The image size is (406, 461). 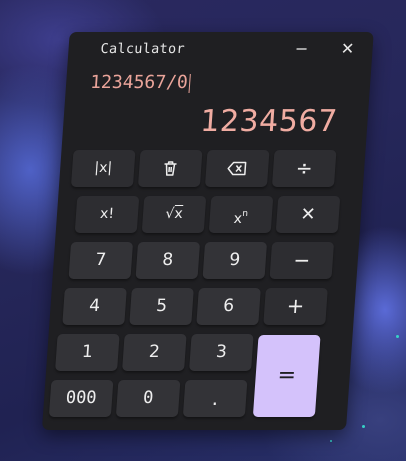 I want to click on factorial-button: x!, so click(x=107, y=214).